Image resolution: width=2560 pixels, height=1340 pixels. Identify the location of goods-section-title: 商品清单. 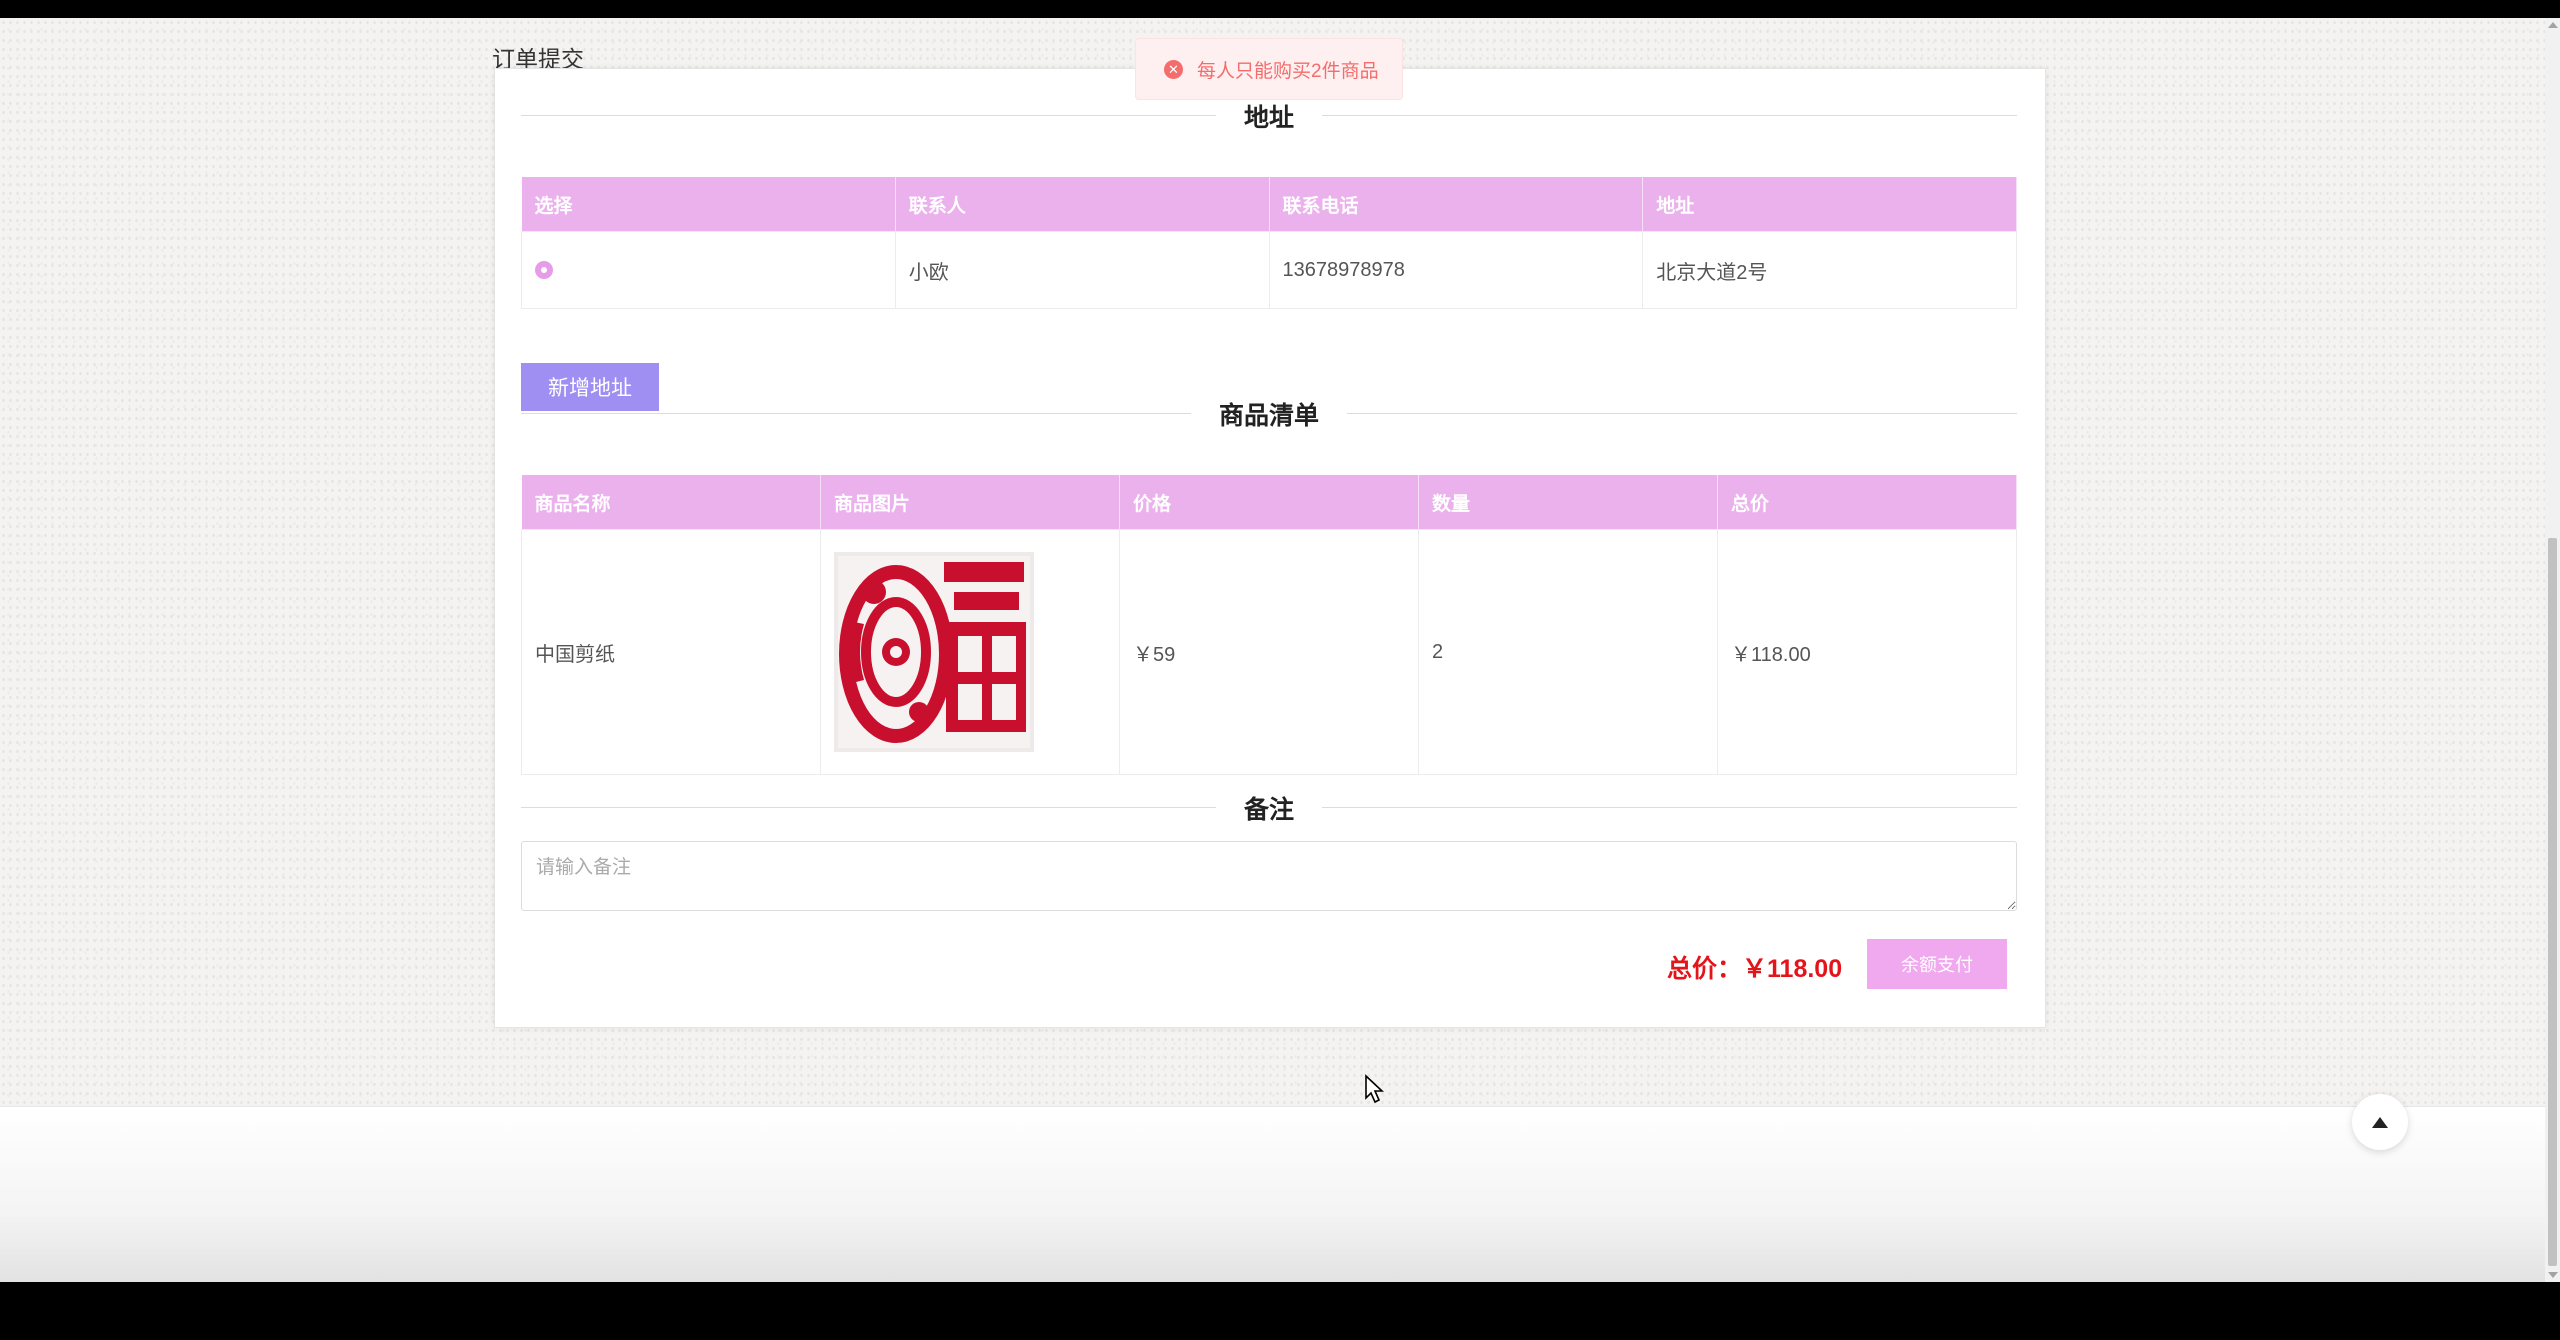
(1269, 414).